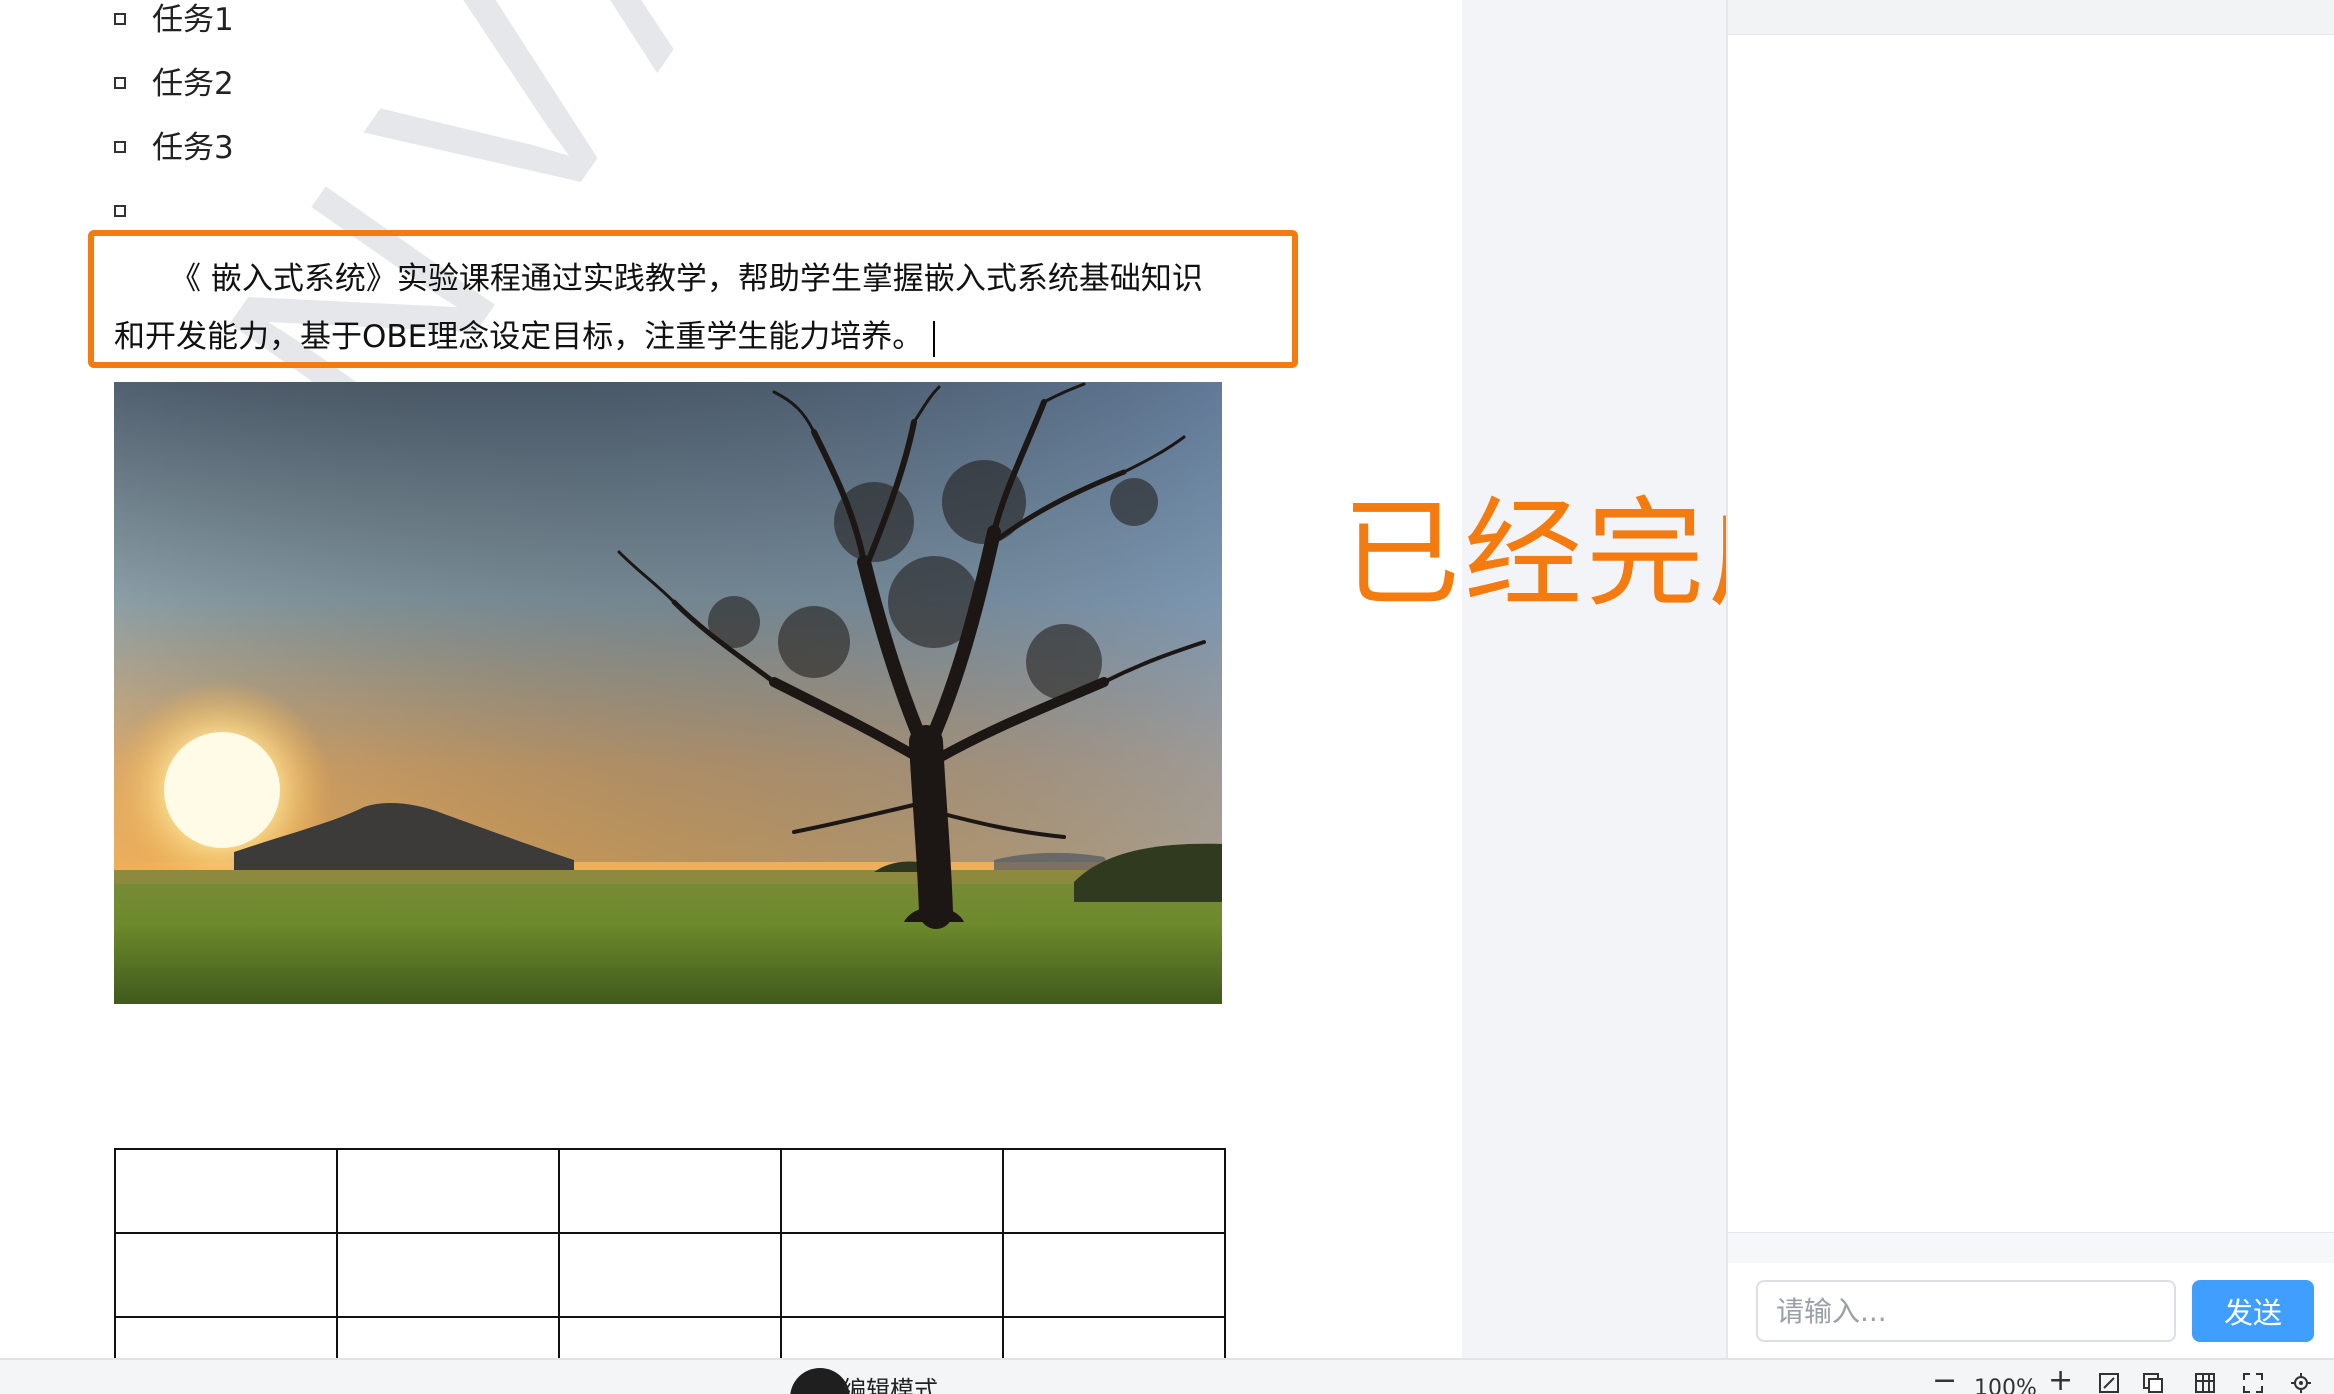 This screenshot has height=1394, width=2334. Describe the element at coordinates (890, 1382) in the screenshot. I see `mode-label: 编辑模式` at that location.